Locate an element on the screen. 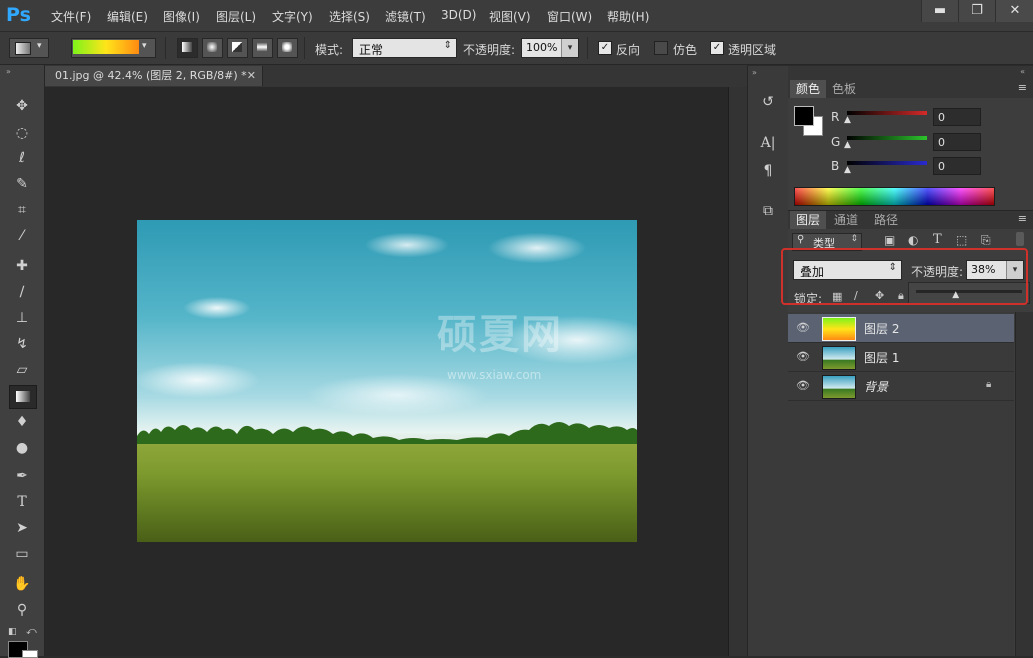  hand-tool-icon: ✋ is located at coordinates (22, 584).